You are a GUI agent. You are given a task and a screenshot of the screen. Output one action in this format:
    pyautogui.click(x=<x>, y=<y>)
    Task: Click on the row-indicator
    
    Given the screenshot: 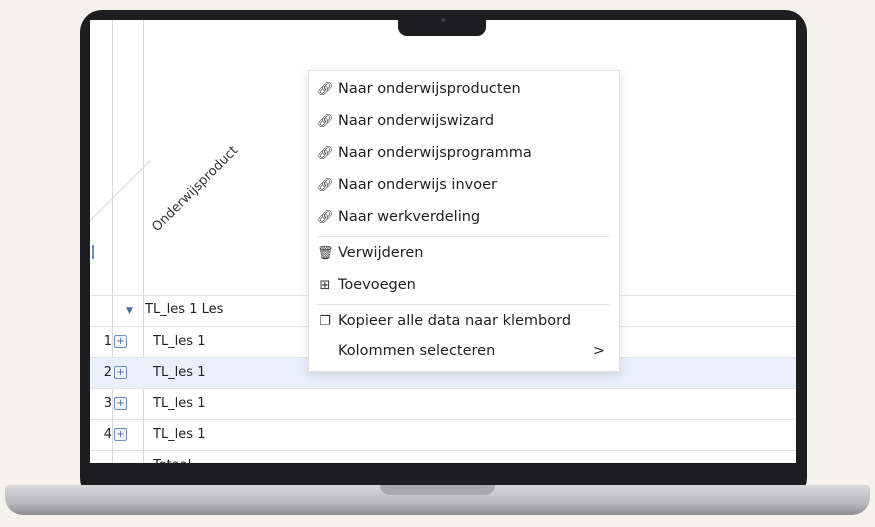 What is the action you would take?
    pyautogui.click(x=93, y=252)
    